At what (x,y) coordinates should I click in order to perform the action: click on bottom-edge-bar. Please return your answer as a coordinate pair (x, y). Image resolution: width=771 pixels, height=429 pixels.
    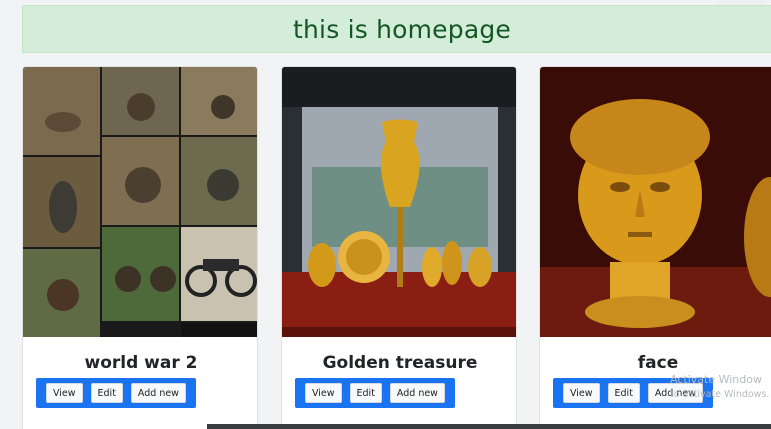
    Looking at the image, I should click on (489, 426).